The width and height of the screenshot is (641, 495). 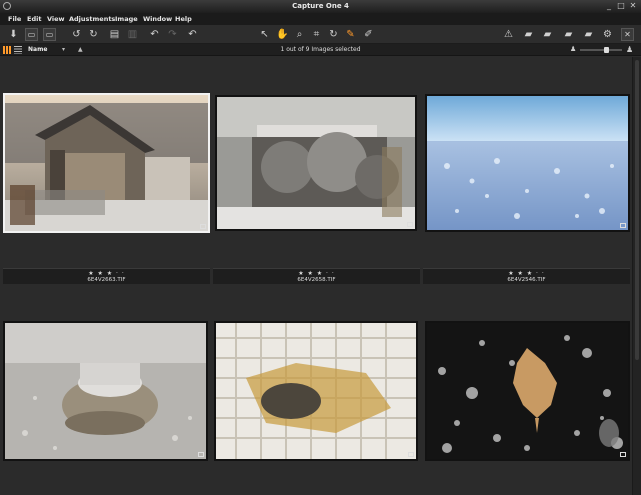 I want to click on menu-view: View, so click(x=56, y=19).